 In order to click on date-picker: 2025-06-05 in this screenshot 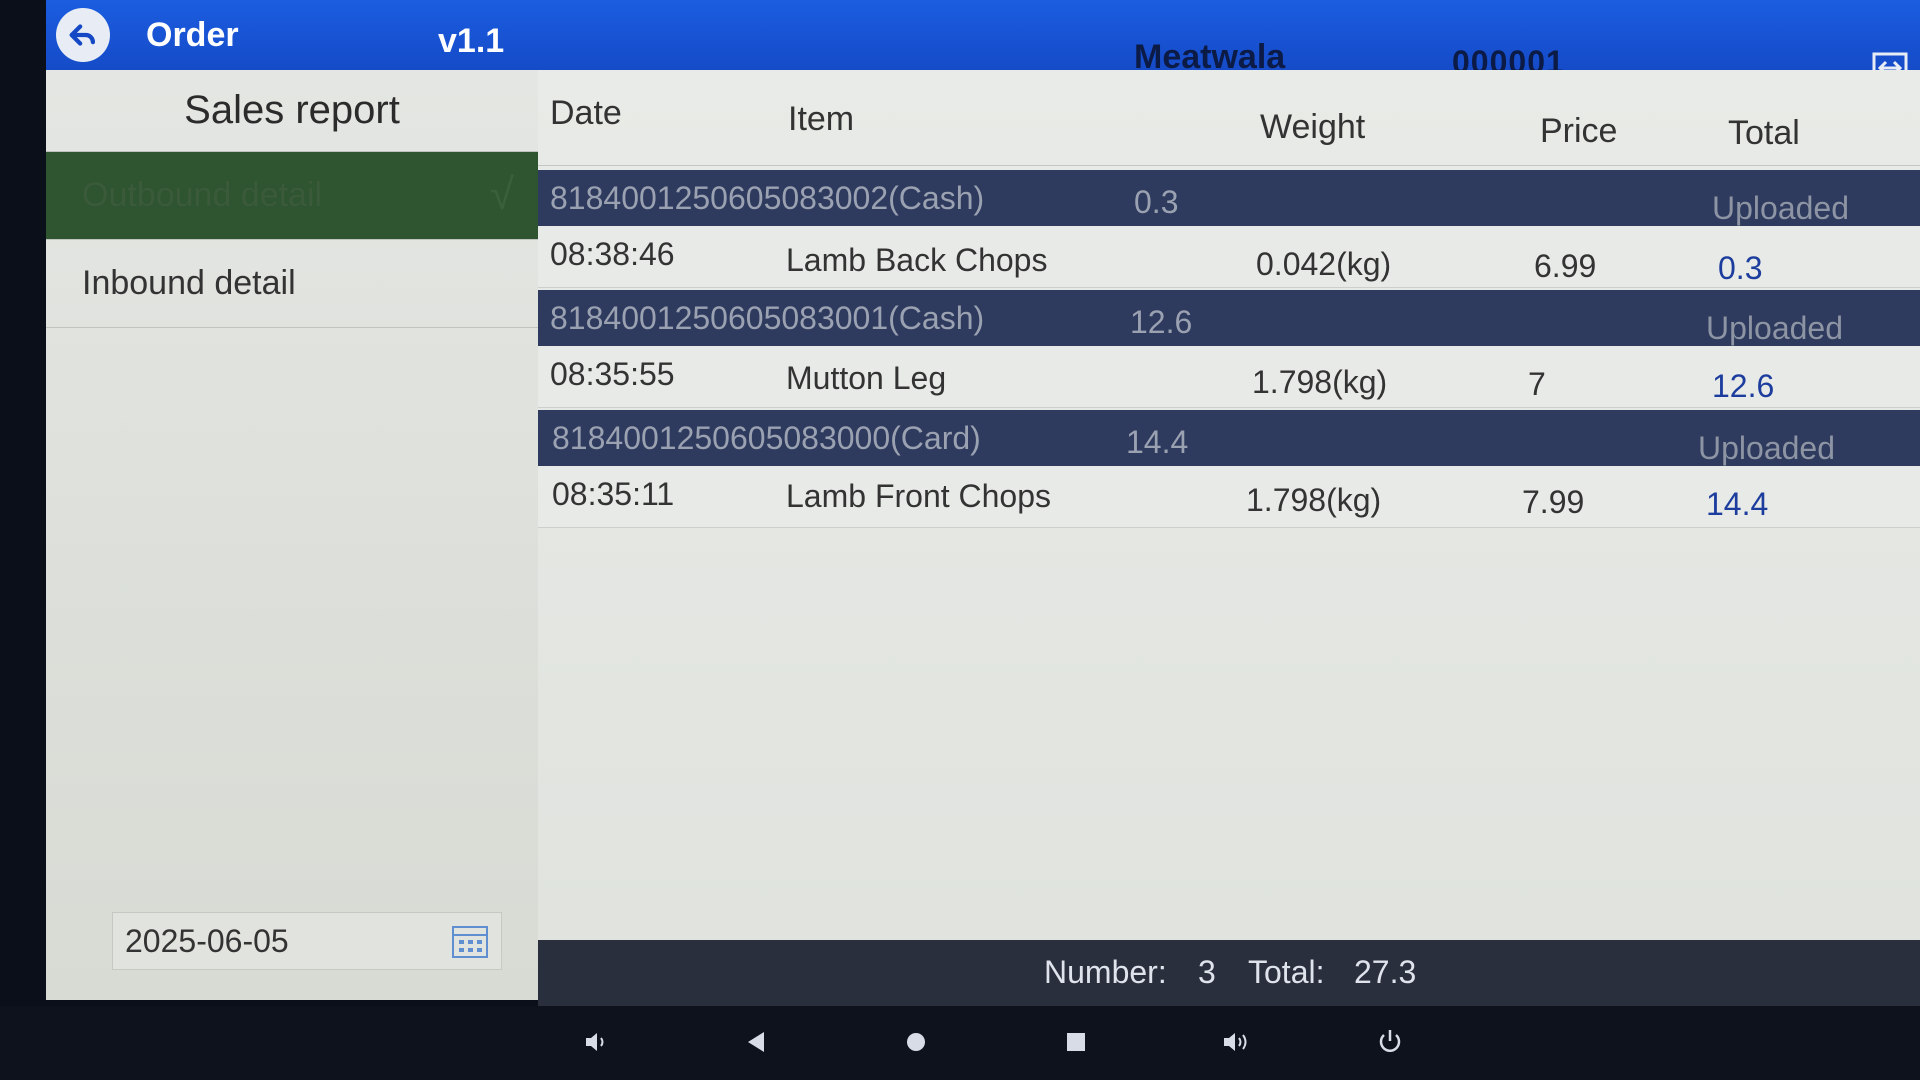, I will do `click(307, 941)`.